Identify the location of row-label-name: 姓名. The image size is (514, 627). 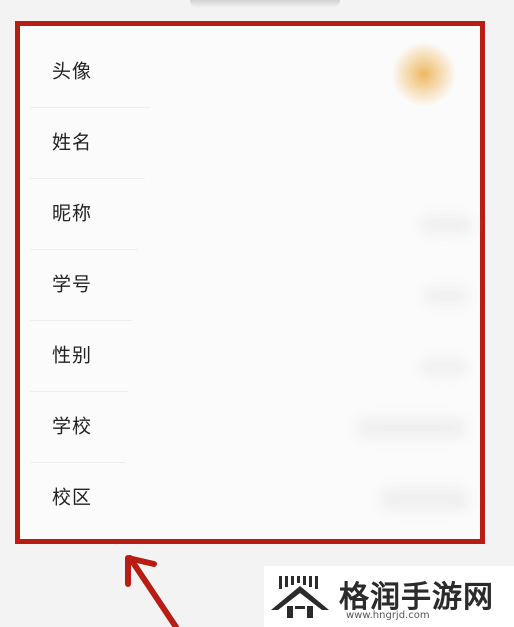
(72, 142).